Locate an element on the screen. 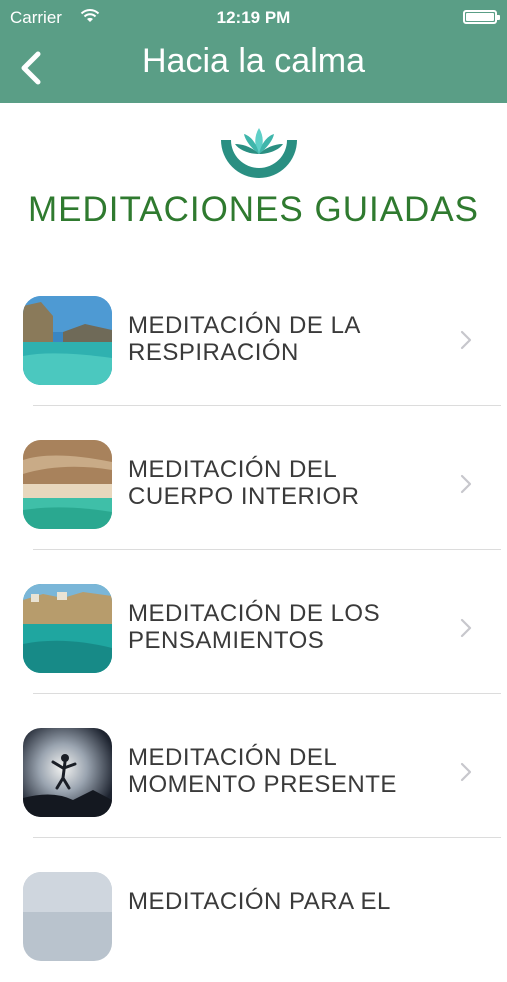 This screenshot has height=982, width=507. item-title-line2: MOMENTO PRESENTE is located at coordinates (262, 784).